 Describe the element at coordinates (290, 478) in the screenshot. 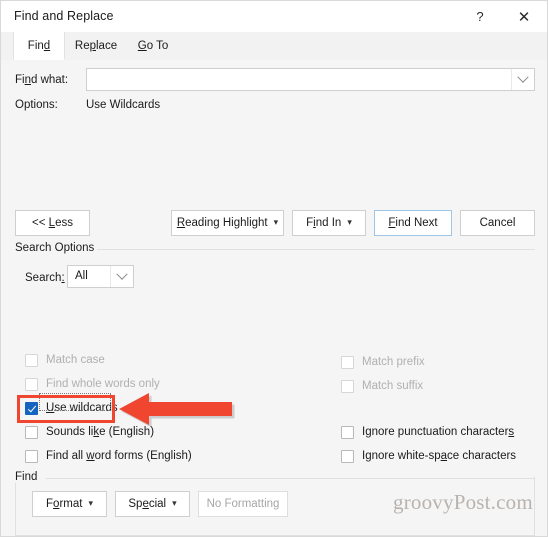

I see `find-group-divider` at that location.